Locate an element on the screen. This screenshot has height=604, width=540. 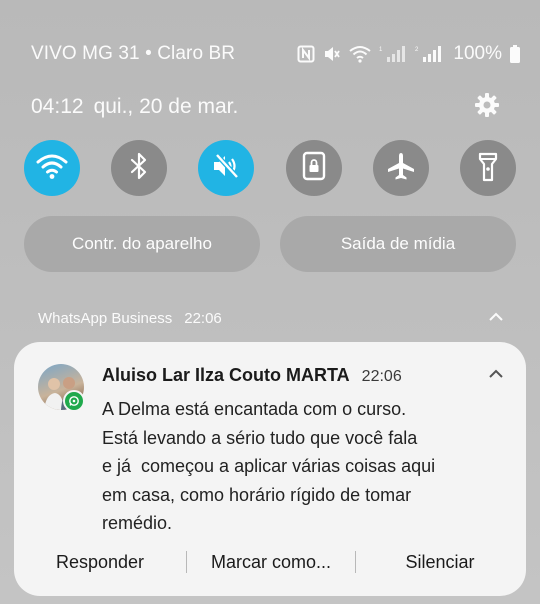
bluetooth-toggle is located at coordinates (139, 168).